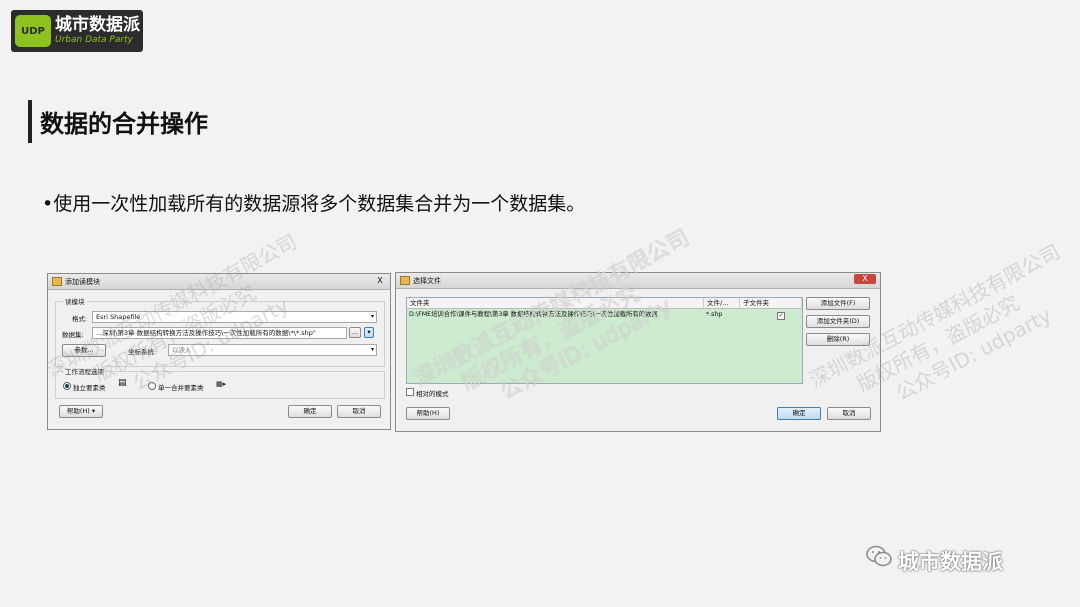  What do you see at coordinates (67, 386) in the screenshot?
I see `individual-feature-radio` at bounding box center [67, 386].